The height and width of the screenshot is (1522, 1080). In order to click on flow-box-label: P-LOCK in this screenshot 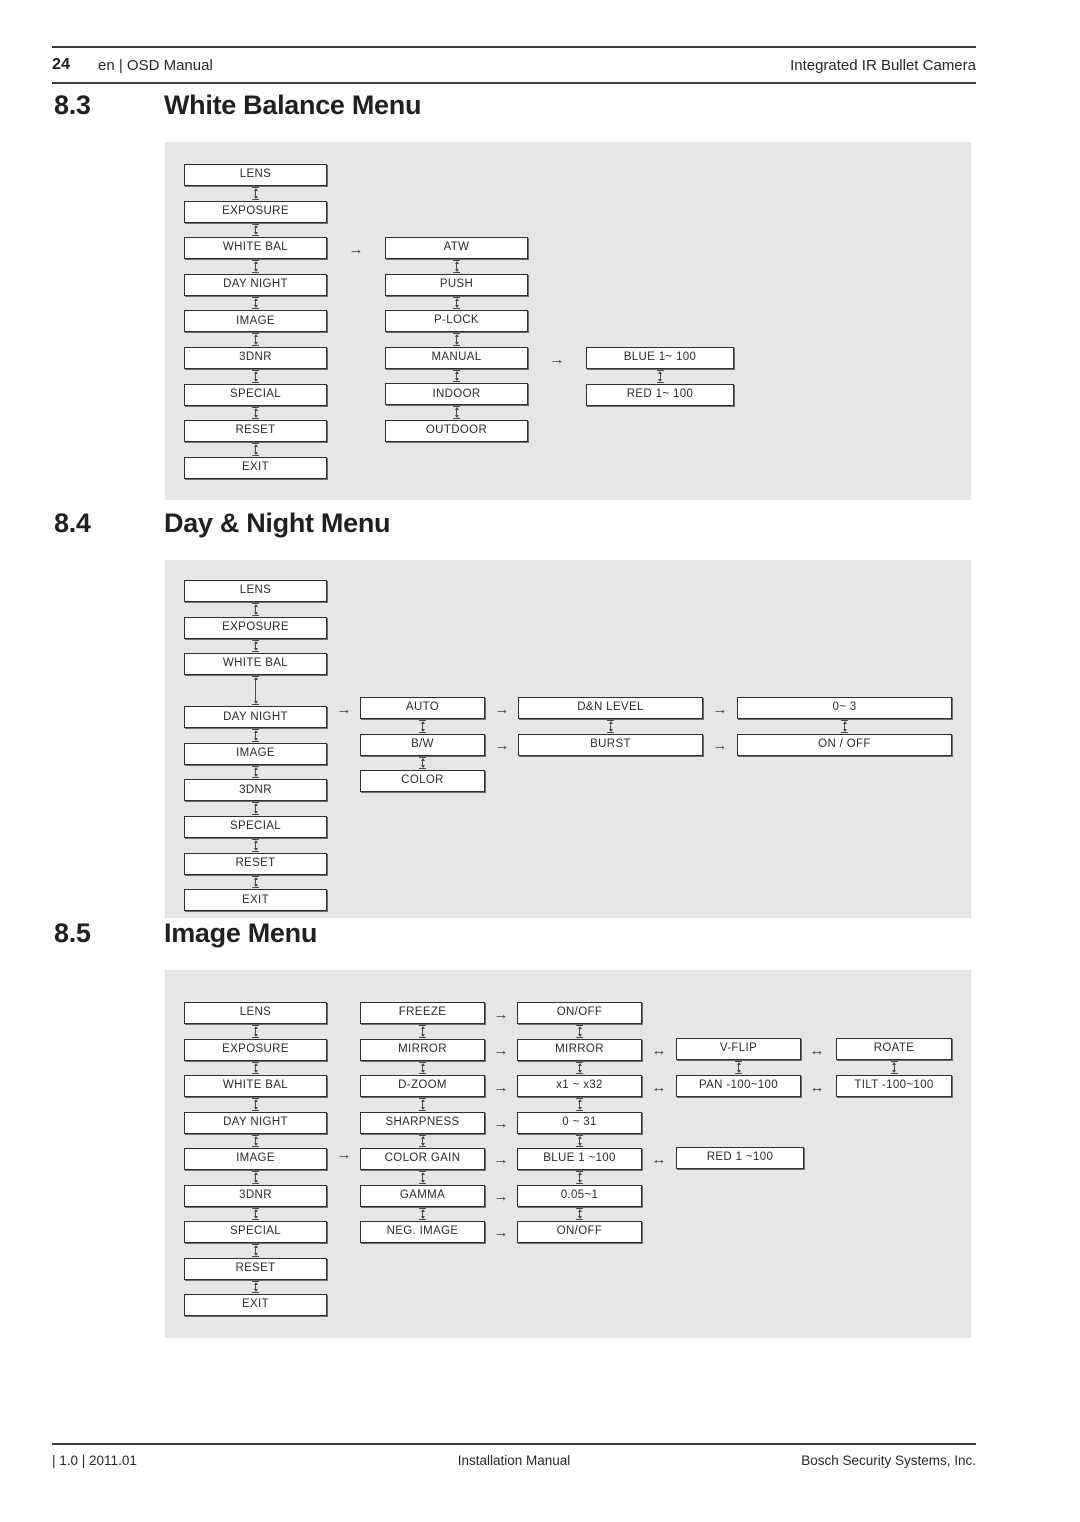, I will do `click(456, 320)`.